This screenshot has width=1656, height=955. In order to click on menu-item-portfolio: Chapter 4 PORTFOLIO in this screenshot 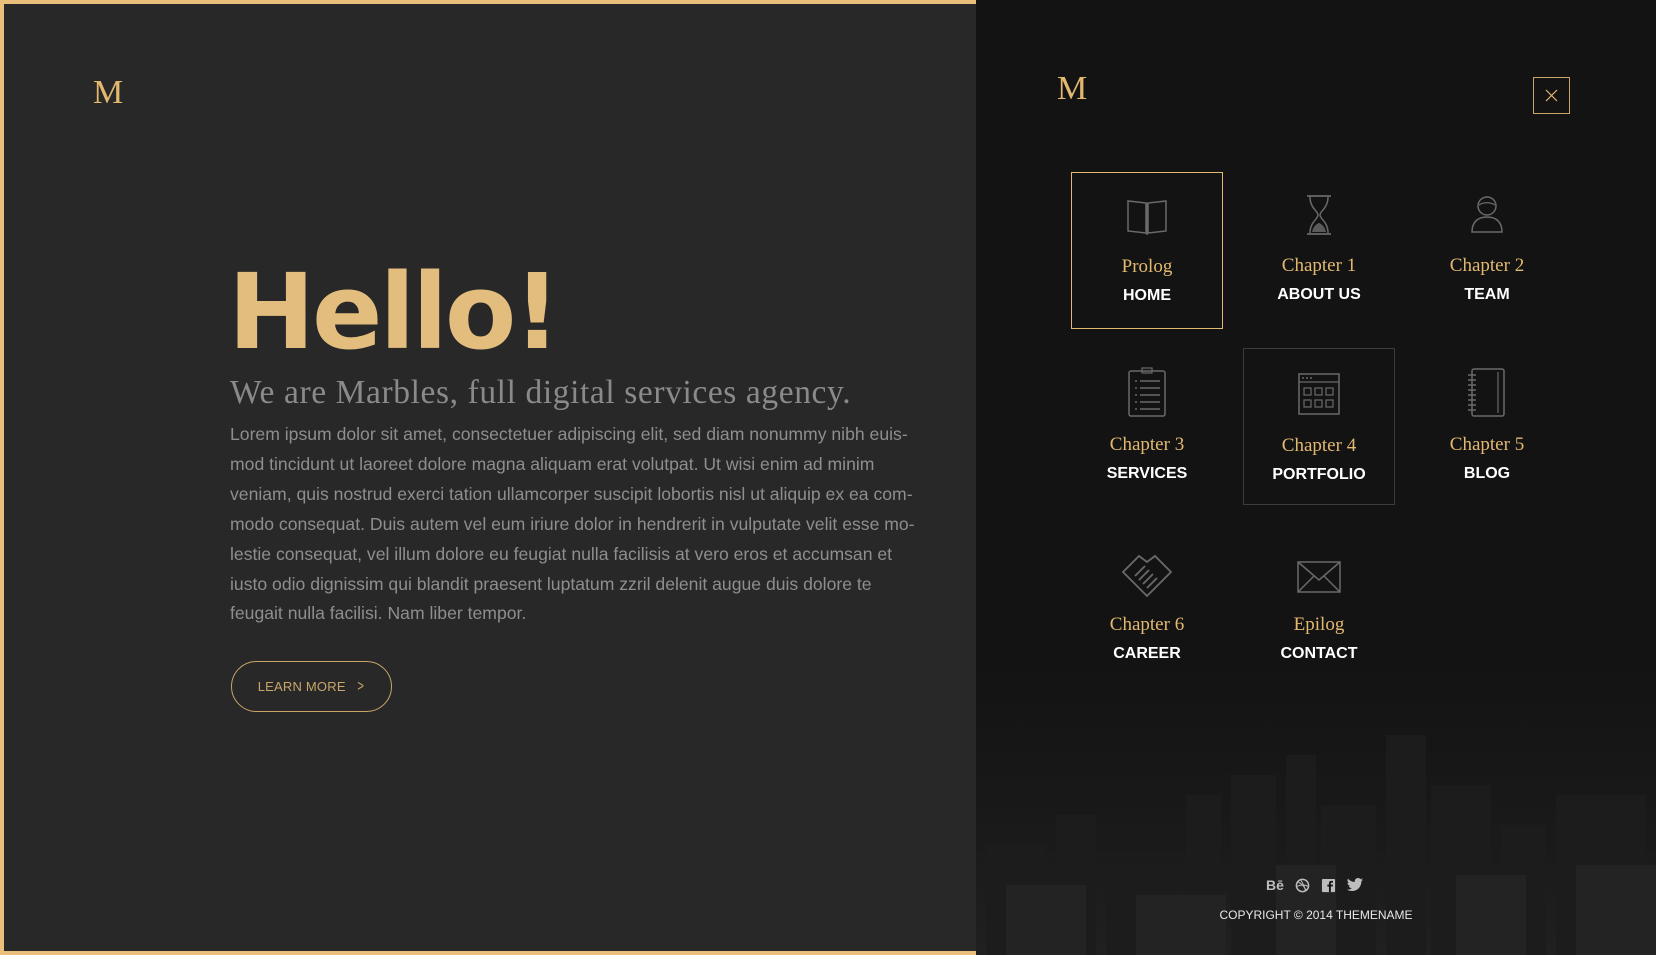, I will do `click(1319, 426)`.